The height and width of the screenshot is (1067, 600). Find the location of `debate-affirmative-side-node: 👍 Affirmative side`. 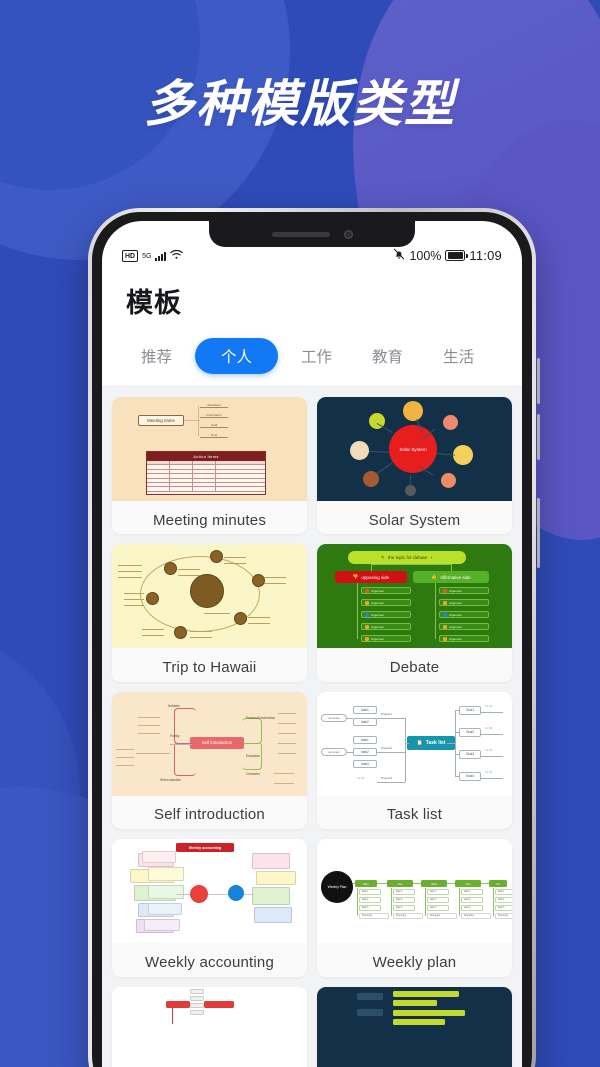

debate-affirmative-side-node: 👍 Affirmative side is located at coordinates (451, 577).